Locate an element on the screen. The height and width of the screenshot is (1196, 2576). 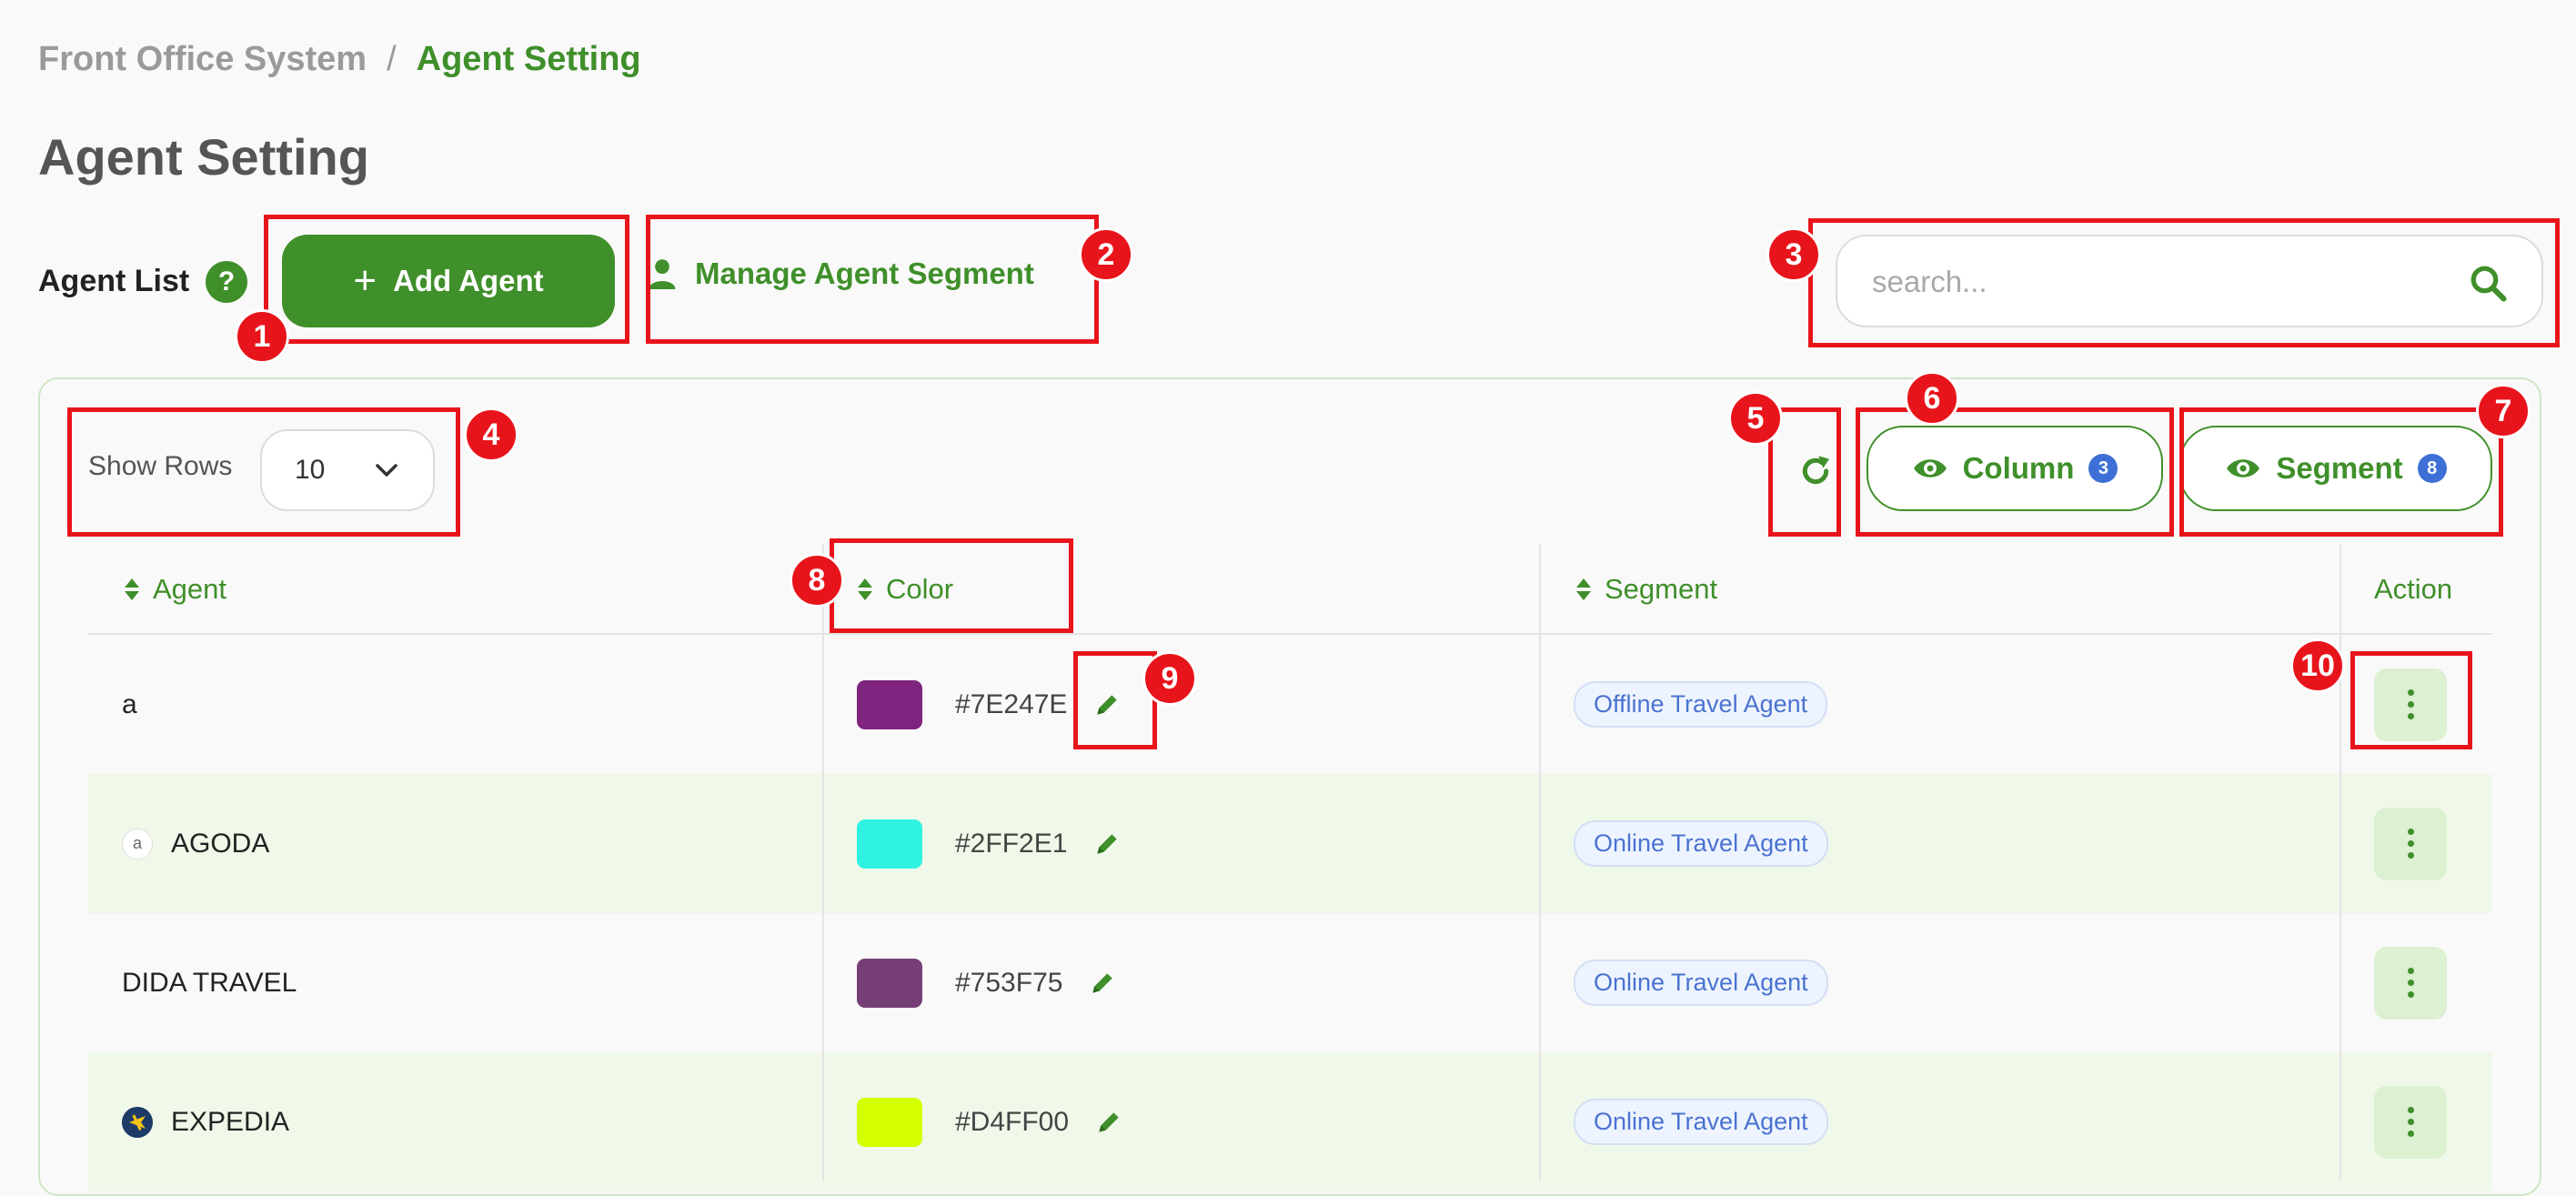
agent-name: a is located at coordinates (129, 704).